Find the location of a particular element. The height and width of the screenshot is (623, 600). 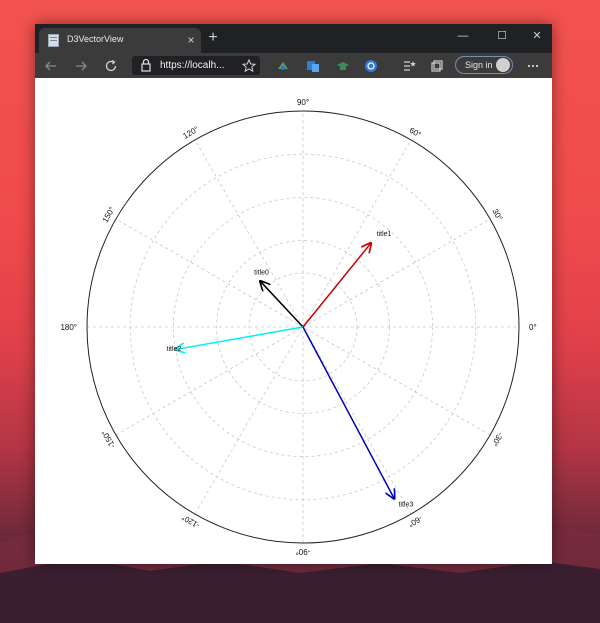

angle-label: 60° is located at coordinates (415, 133).